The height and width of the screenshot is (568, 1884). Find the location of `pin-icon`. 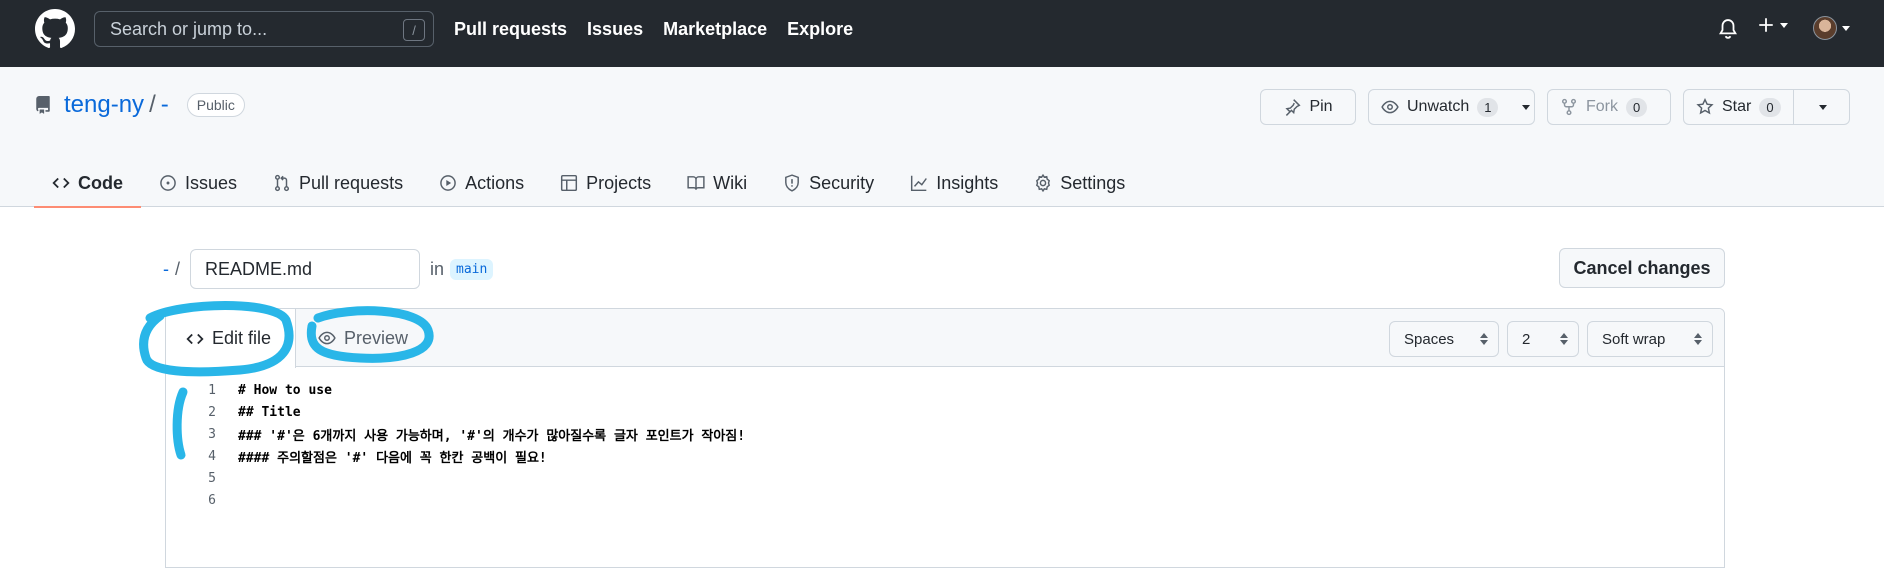

pin-icon is located at coordinates (1293, 107).